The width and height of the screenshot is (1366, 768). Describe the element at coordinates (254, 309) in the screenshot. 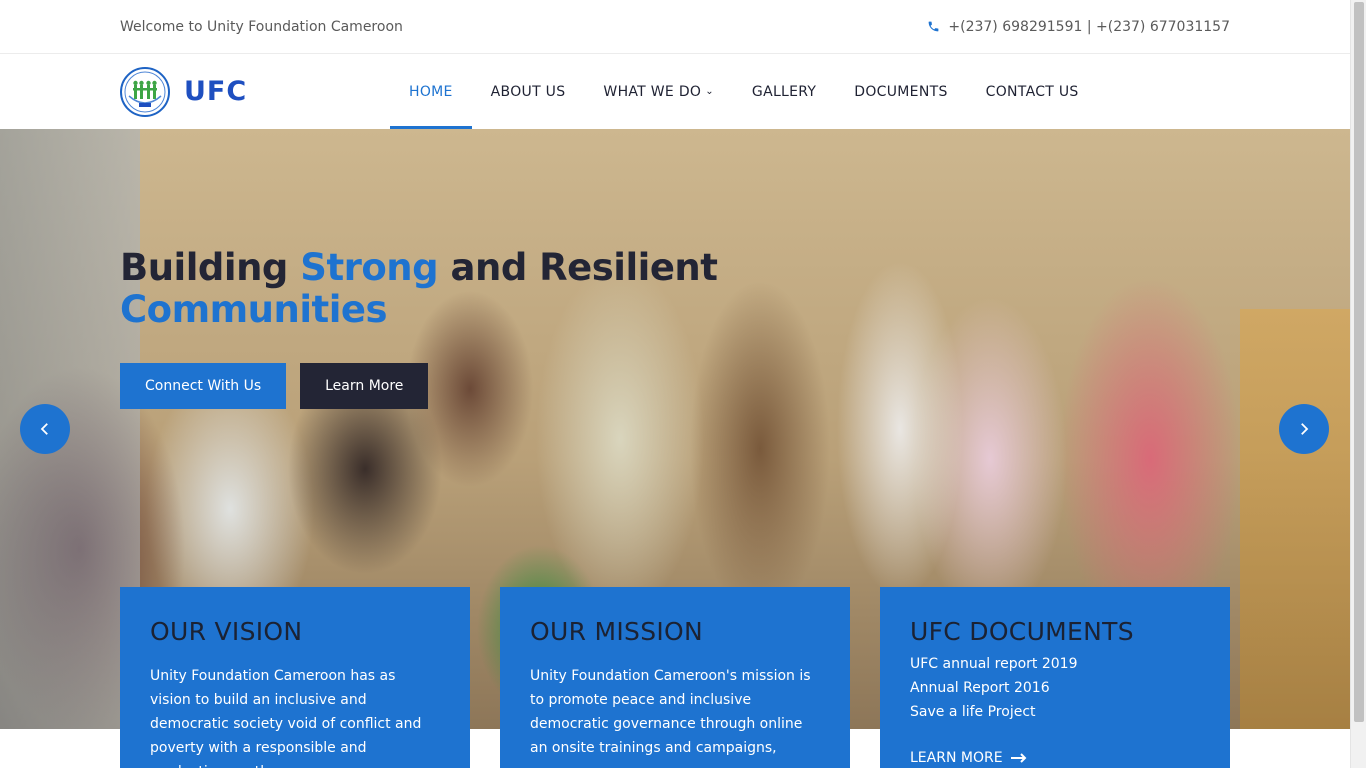

I see `hero-title-highlight-communities: Communities` at that location.